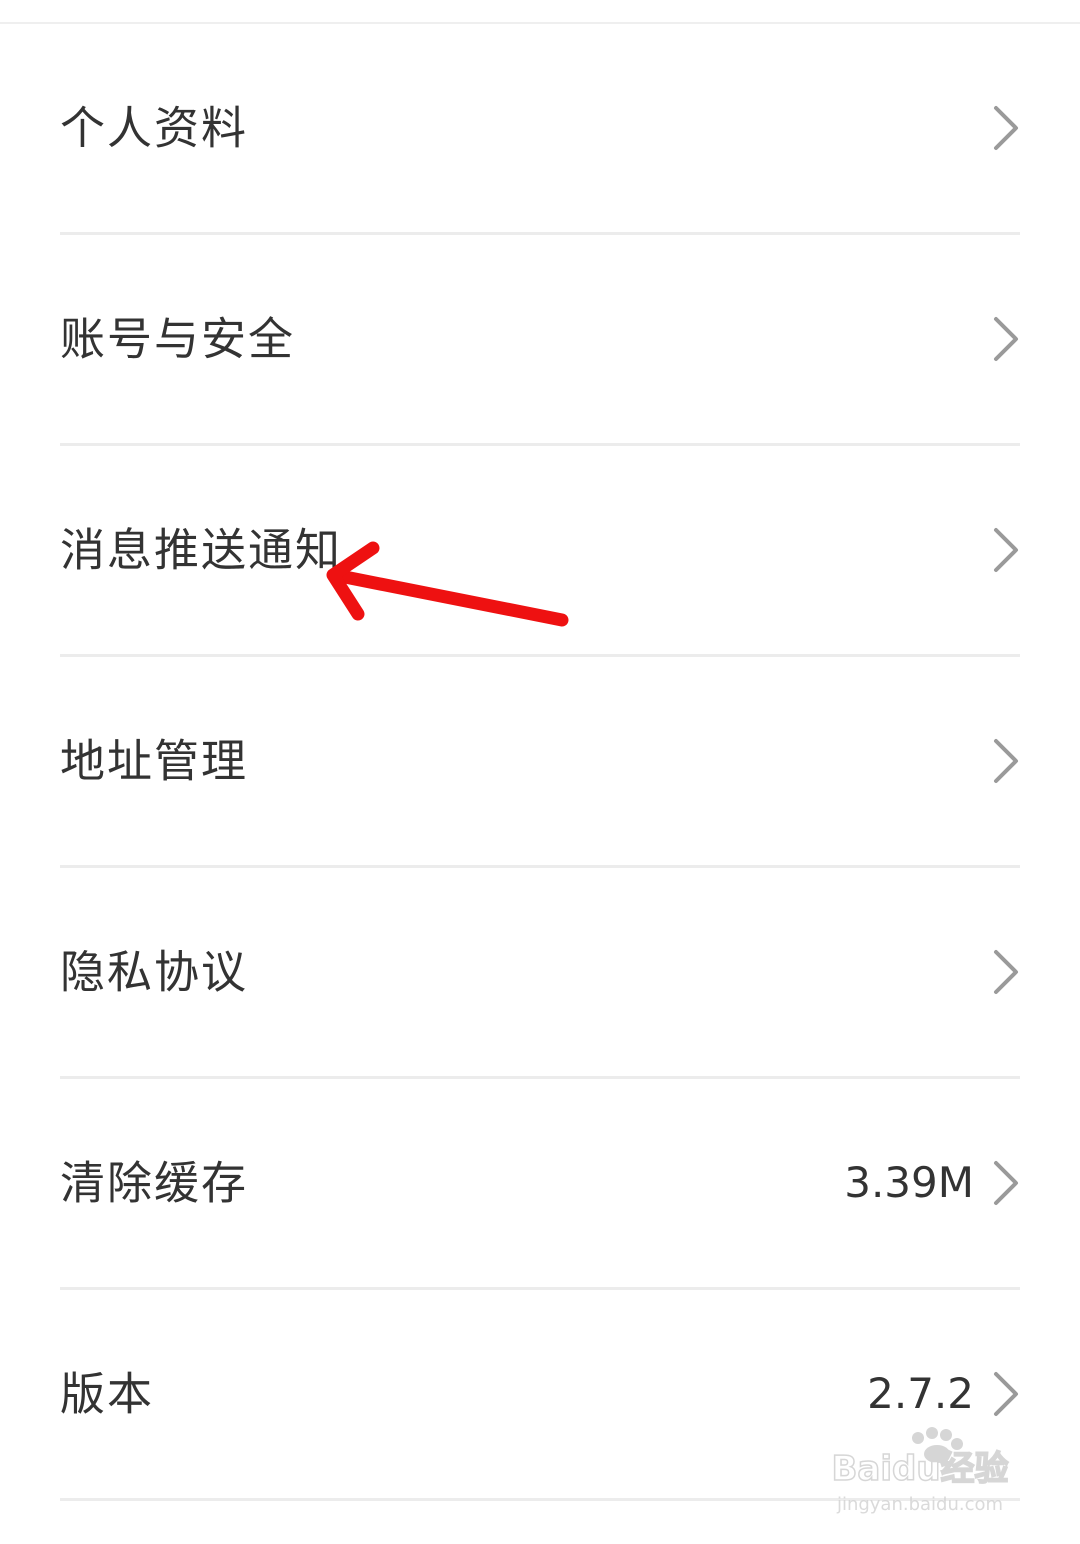  I want to click on settings-item-label: 清除缓存, so click(154, 1183).